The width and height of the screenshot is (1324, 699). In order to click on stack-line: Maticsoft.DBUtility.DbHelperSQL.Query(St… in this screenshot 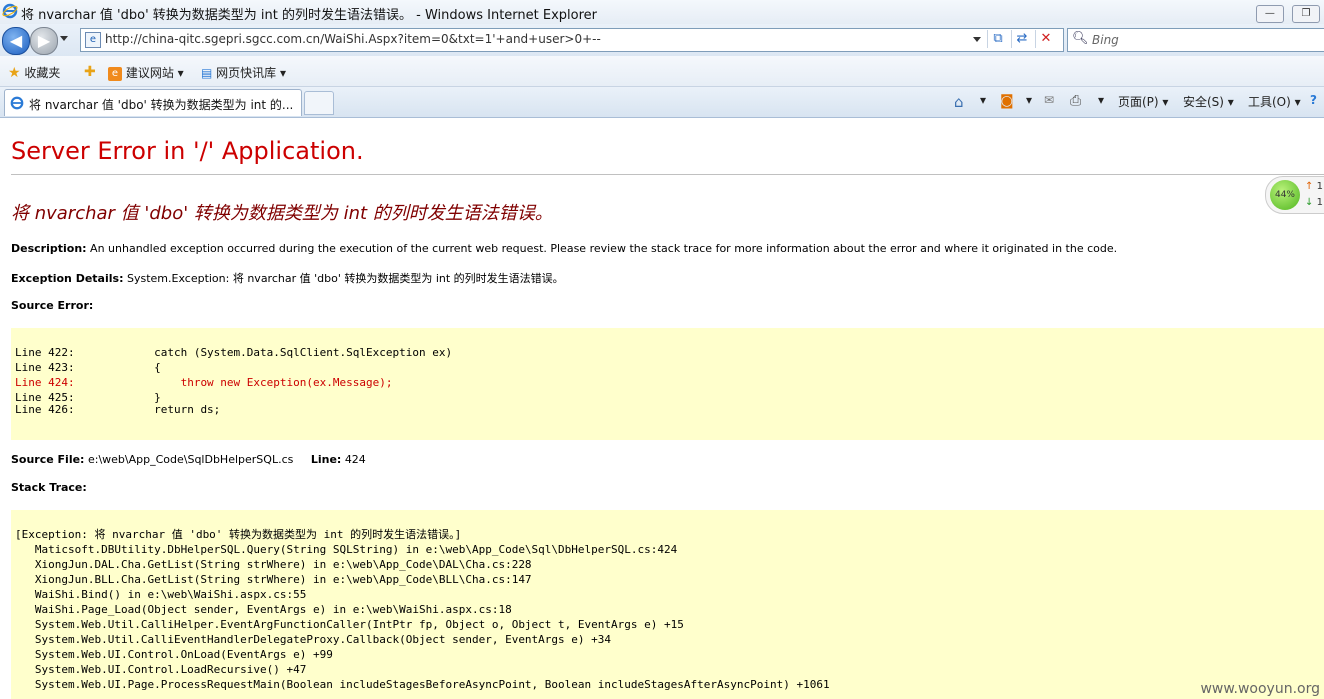, I will do `click(346, 549)`.